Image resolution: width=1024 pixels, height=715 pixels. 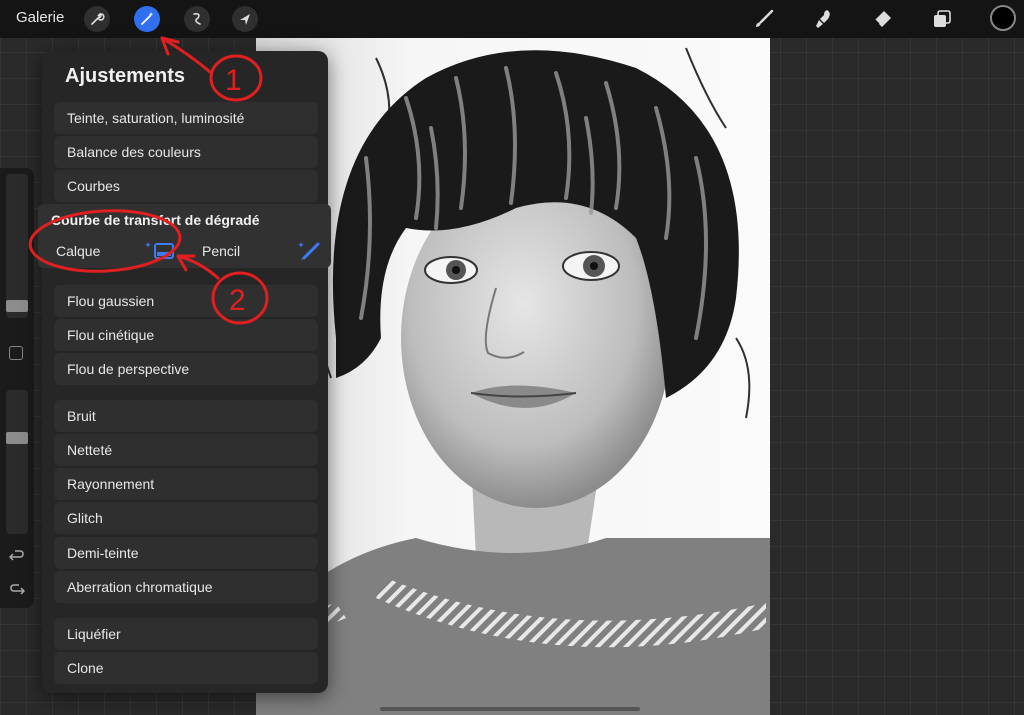 I want to click on menu-item-bloom: Rayonnement, so click(x=186, y=484).